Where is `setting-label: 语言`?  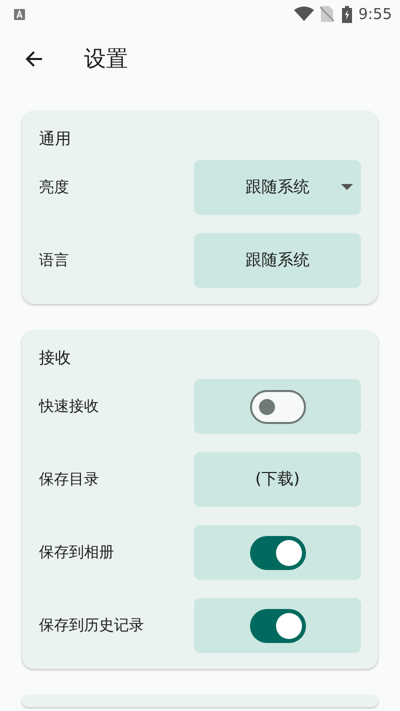
setting-label: 语言 is located at coordinates (54, 260).